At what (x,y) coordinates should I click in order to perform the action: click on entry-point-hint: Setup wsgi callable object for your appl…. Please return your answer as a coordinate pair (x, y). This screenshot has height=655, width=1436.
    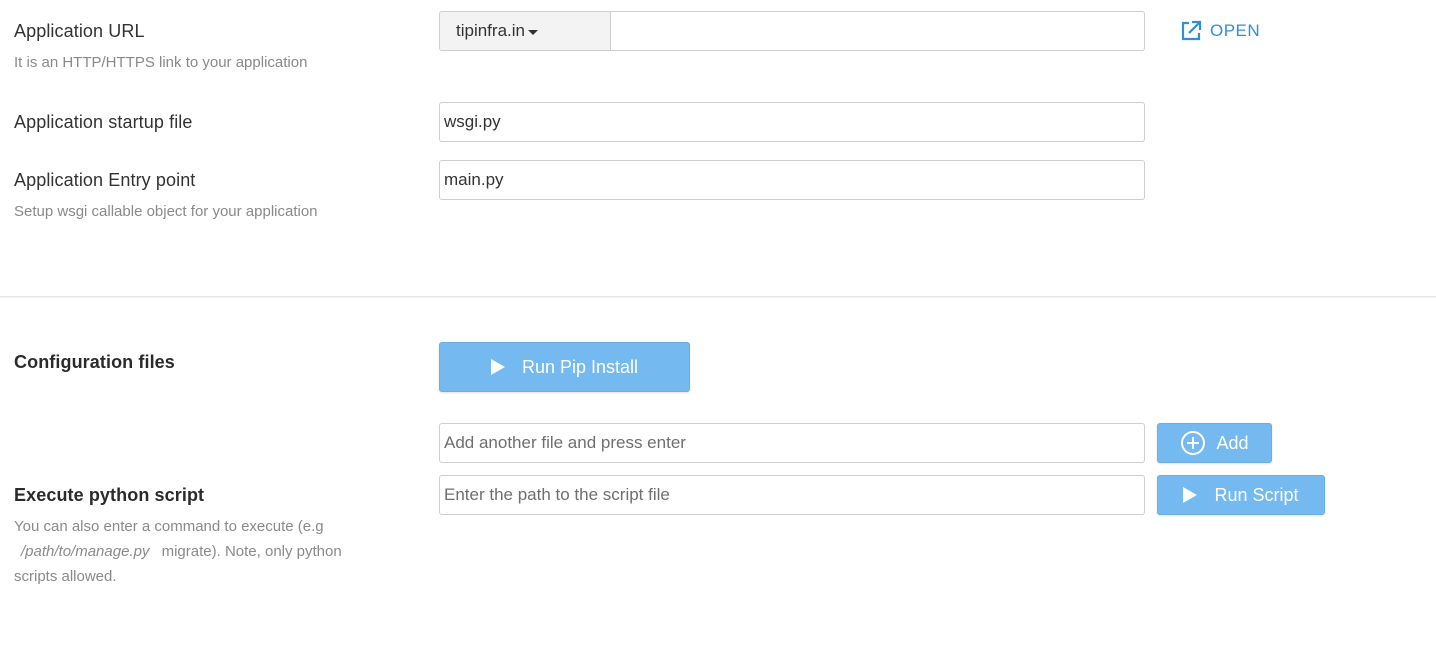
    Looking at the image, I should click on (166, 211).